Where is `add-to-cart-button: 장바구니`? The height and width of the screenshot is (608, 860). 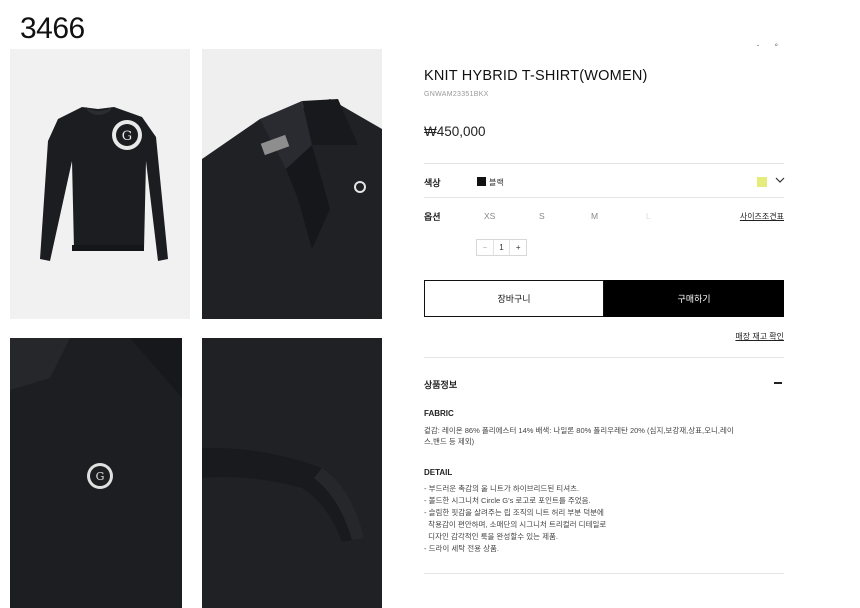 add-to-cart-button: 장바구니 is located at coordinates (514, 298).